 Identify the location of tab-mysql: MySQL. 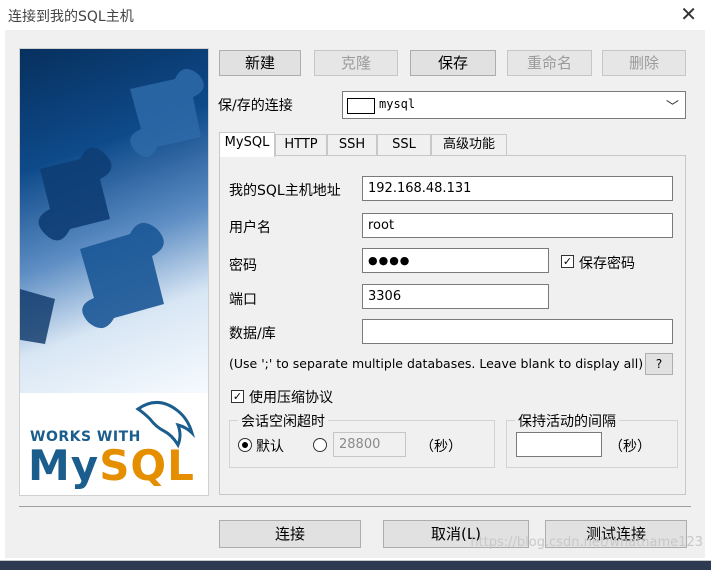
(247, 144).